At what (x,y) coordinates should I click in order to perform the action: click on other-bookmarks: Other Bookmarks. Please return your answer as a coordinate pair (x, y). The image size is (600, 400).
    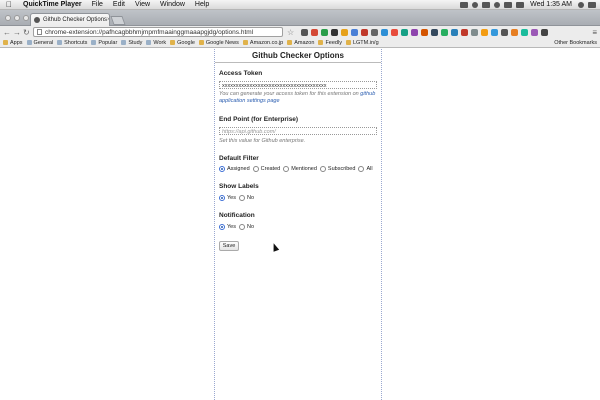
    Looking at the image, I should click on (574, 43).